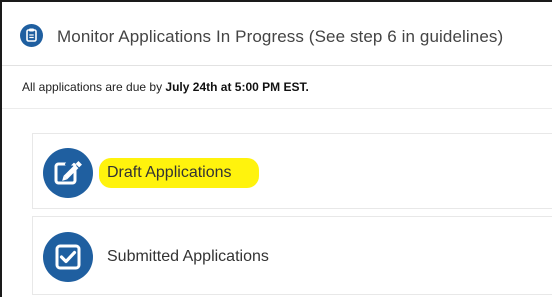 This screenshot has height=297, width=552. What do you see at coordinates (68, 173) in the screenshot?
I see `edit-icon` at bounding box center [68, 173].